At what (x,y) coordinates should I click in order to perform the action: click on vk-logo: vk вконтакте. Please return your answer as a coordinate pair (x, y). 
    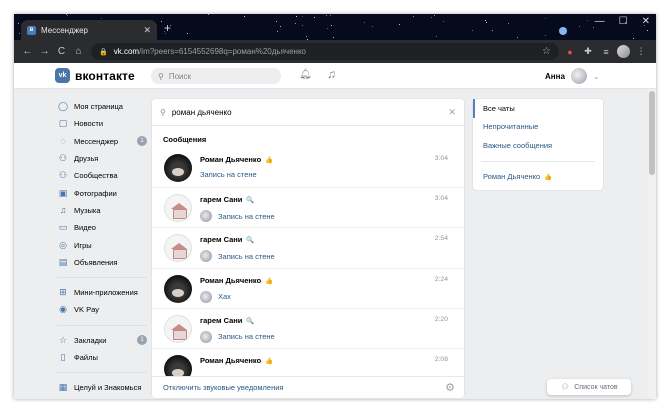
    Looking at the image, I should click on (95, 75).